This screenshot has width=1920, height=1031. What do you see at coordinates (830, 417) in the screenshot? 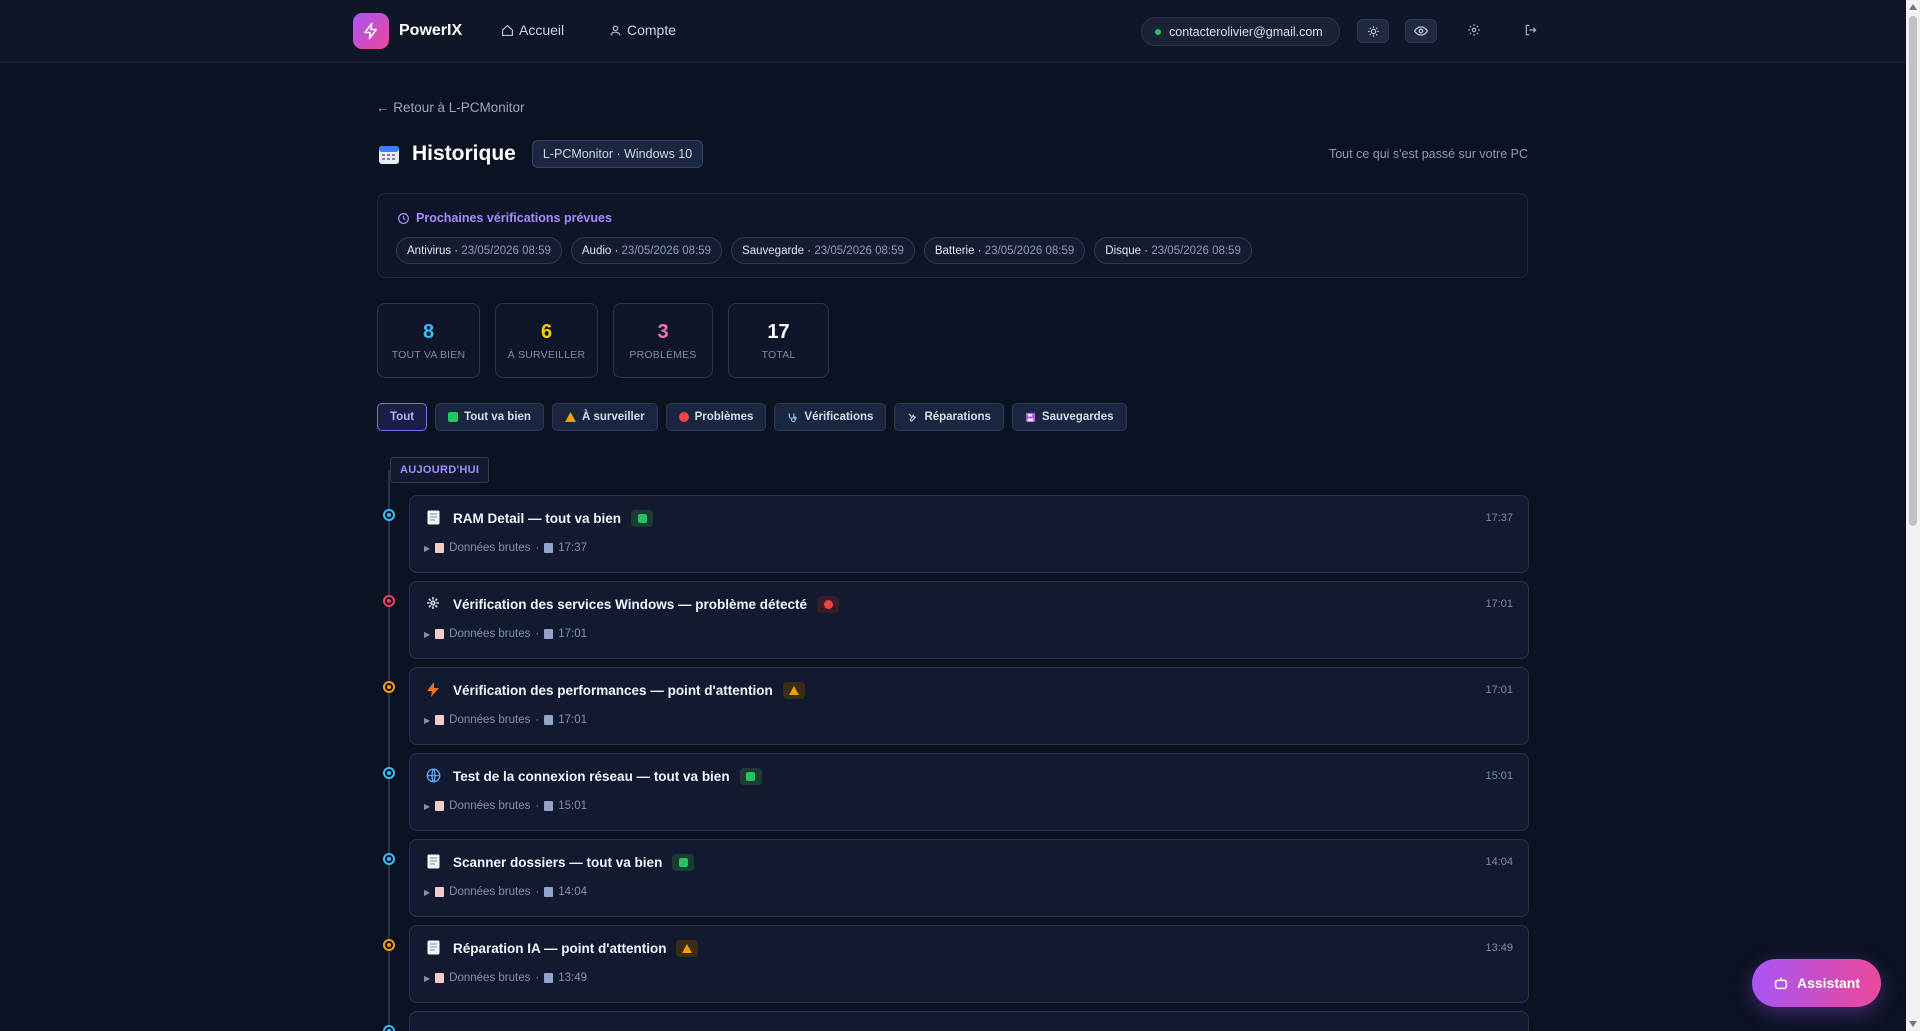
I see `filter-checks: Vérifications` at bounding box center [830, 417].